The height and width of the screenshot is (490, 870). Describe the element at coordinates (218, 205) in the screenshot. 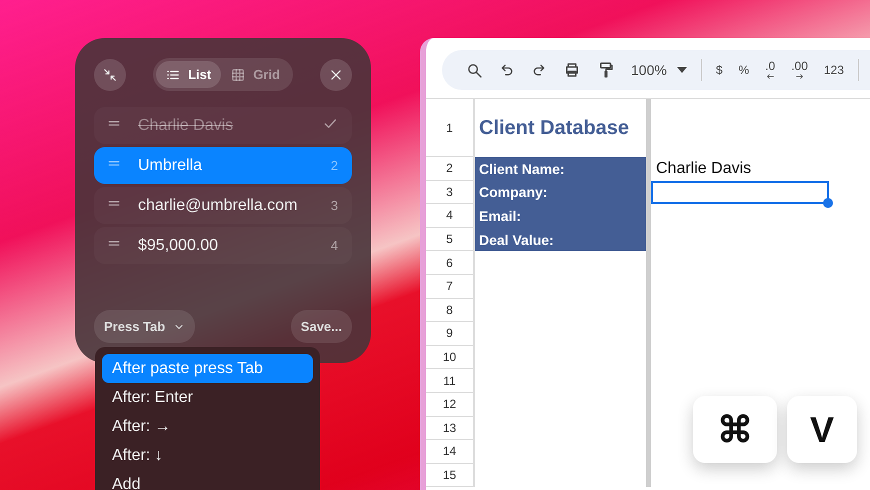

I see `item-text: charlie@umbrella.com` at that location.